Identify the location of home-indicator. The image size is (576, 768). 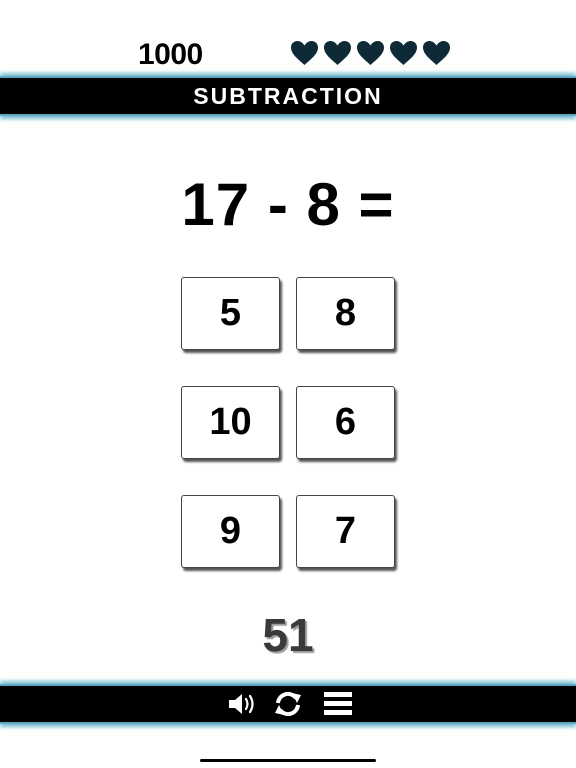
(288, 760).